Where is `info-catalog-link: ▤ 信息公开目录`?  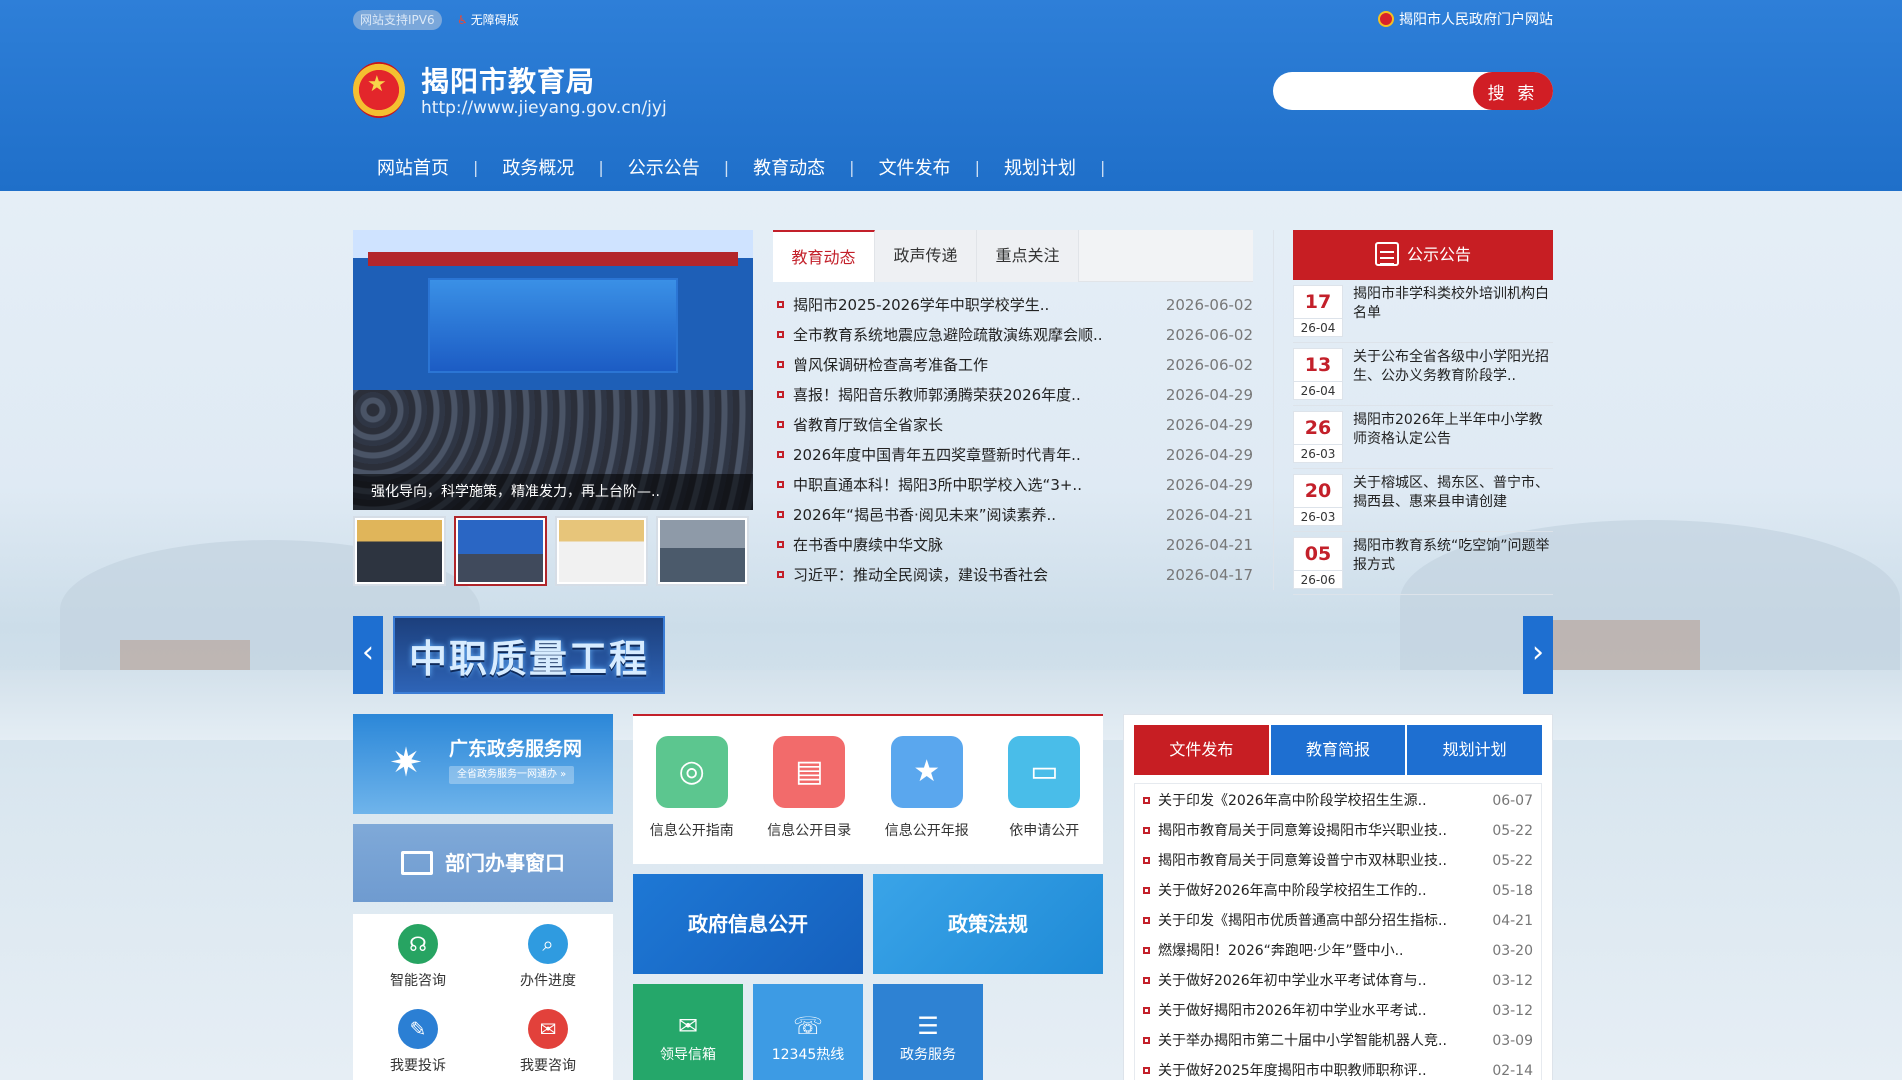
info-catalog-link: ▤ 信息公开目录 is located at coordinates (809, 800).